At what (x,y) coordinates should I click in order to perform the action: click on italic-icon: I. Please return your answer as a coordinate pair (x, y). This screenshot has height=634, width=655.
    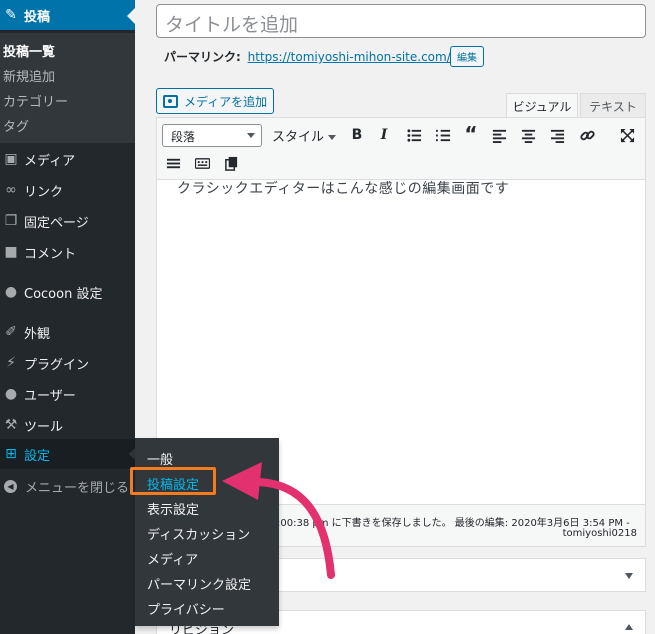
    Looking at the image, I should click on (384, 135).